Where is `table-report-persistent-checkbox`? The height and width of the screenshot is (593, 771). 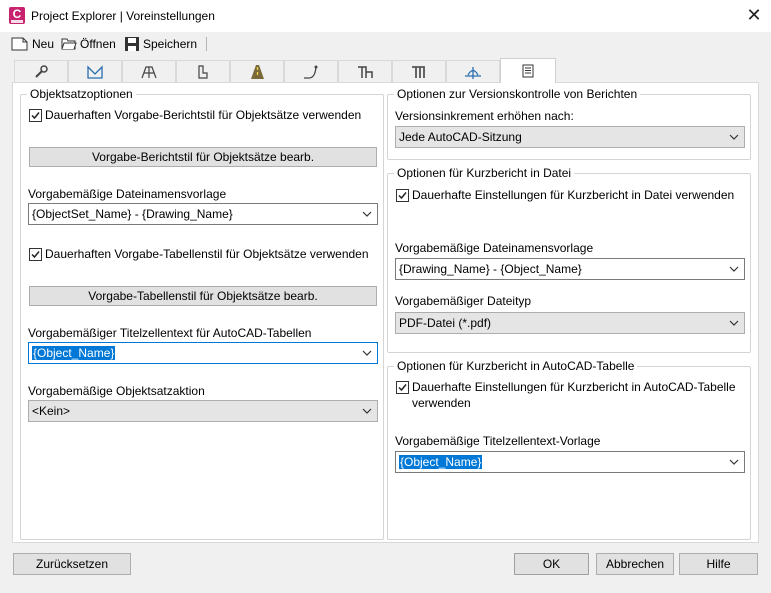
table-report-persistent-checkbox is located at coordinates (402, 387).